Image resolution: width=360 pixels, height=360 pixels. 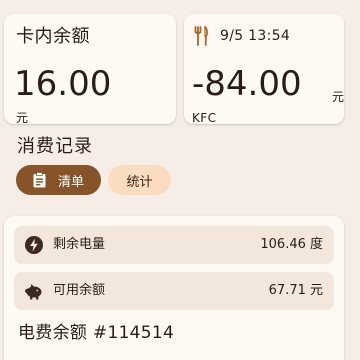 I want to click on available-balance-row: 可用余额 67.71 元, so click(x=174, y=291).